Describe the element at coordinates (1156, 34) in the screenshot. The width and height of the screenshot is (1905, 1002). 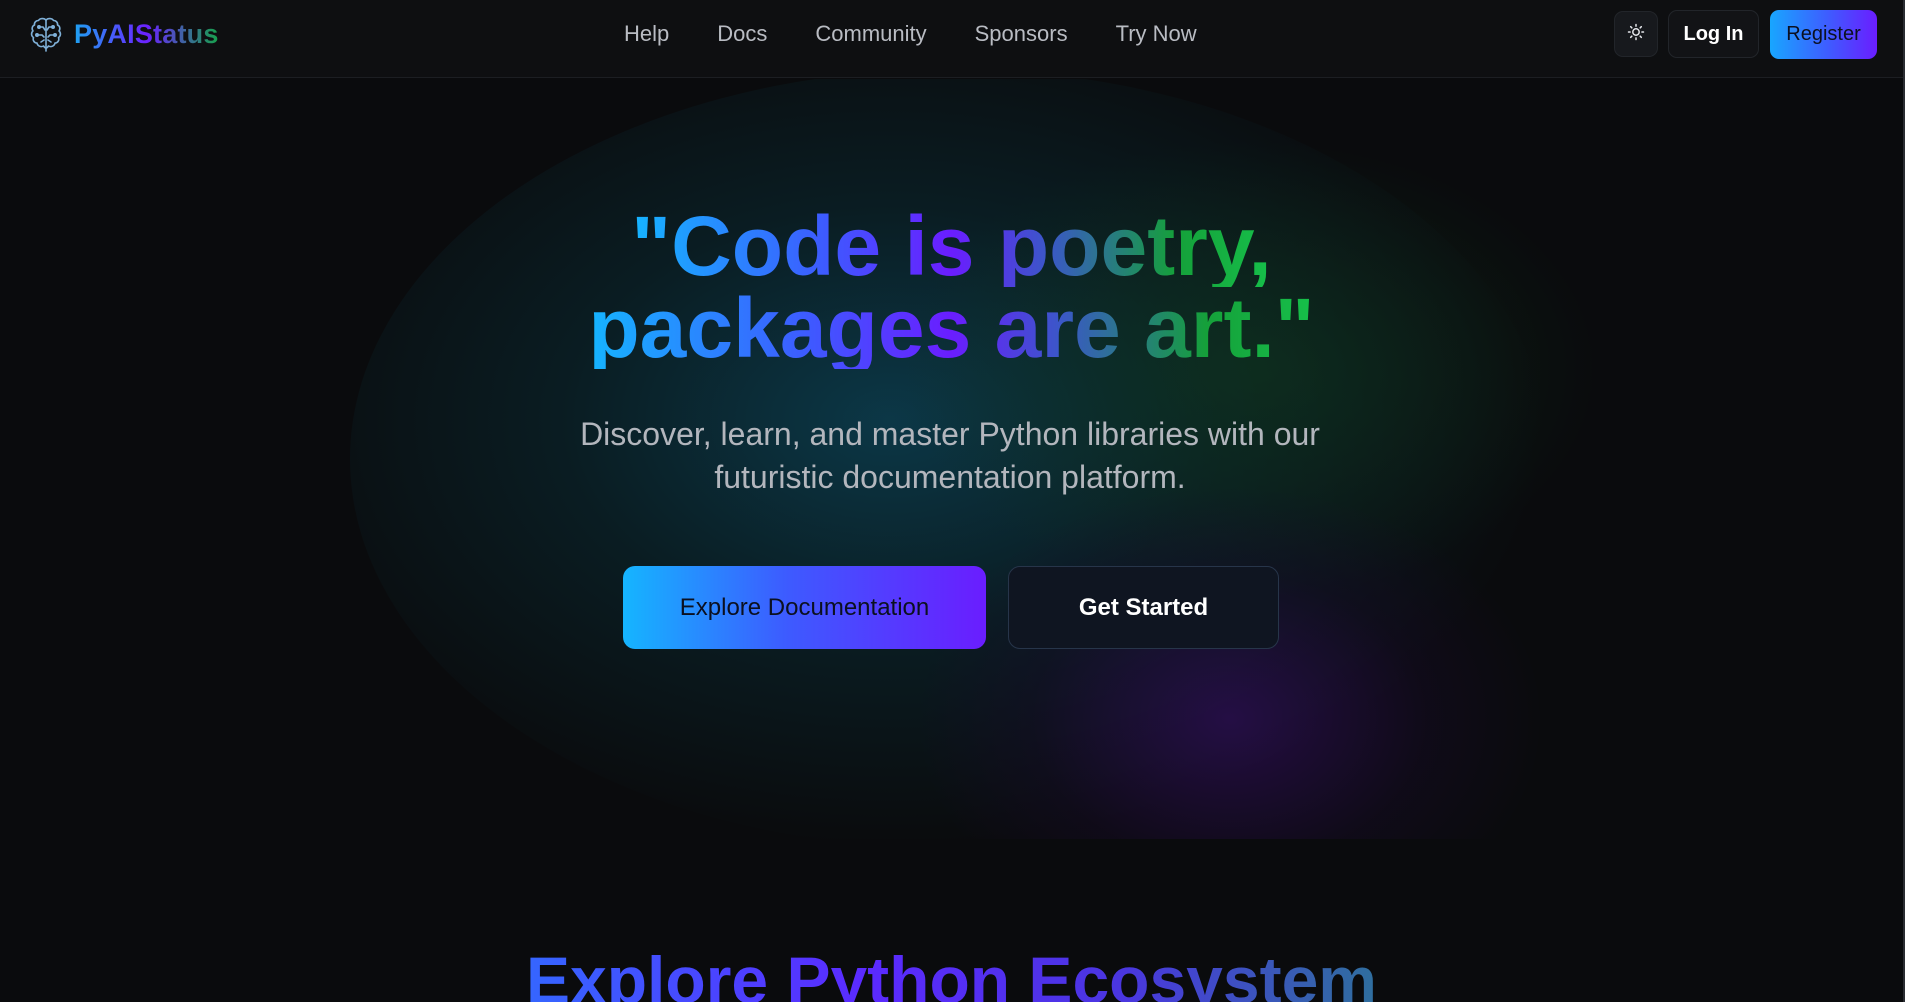
I see `nav-item-try-now: Try Now` at that location.